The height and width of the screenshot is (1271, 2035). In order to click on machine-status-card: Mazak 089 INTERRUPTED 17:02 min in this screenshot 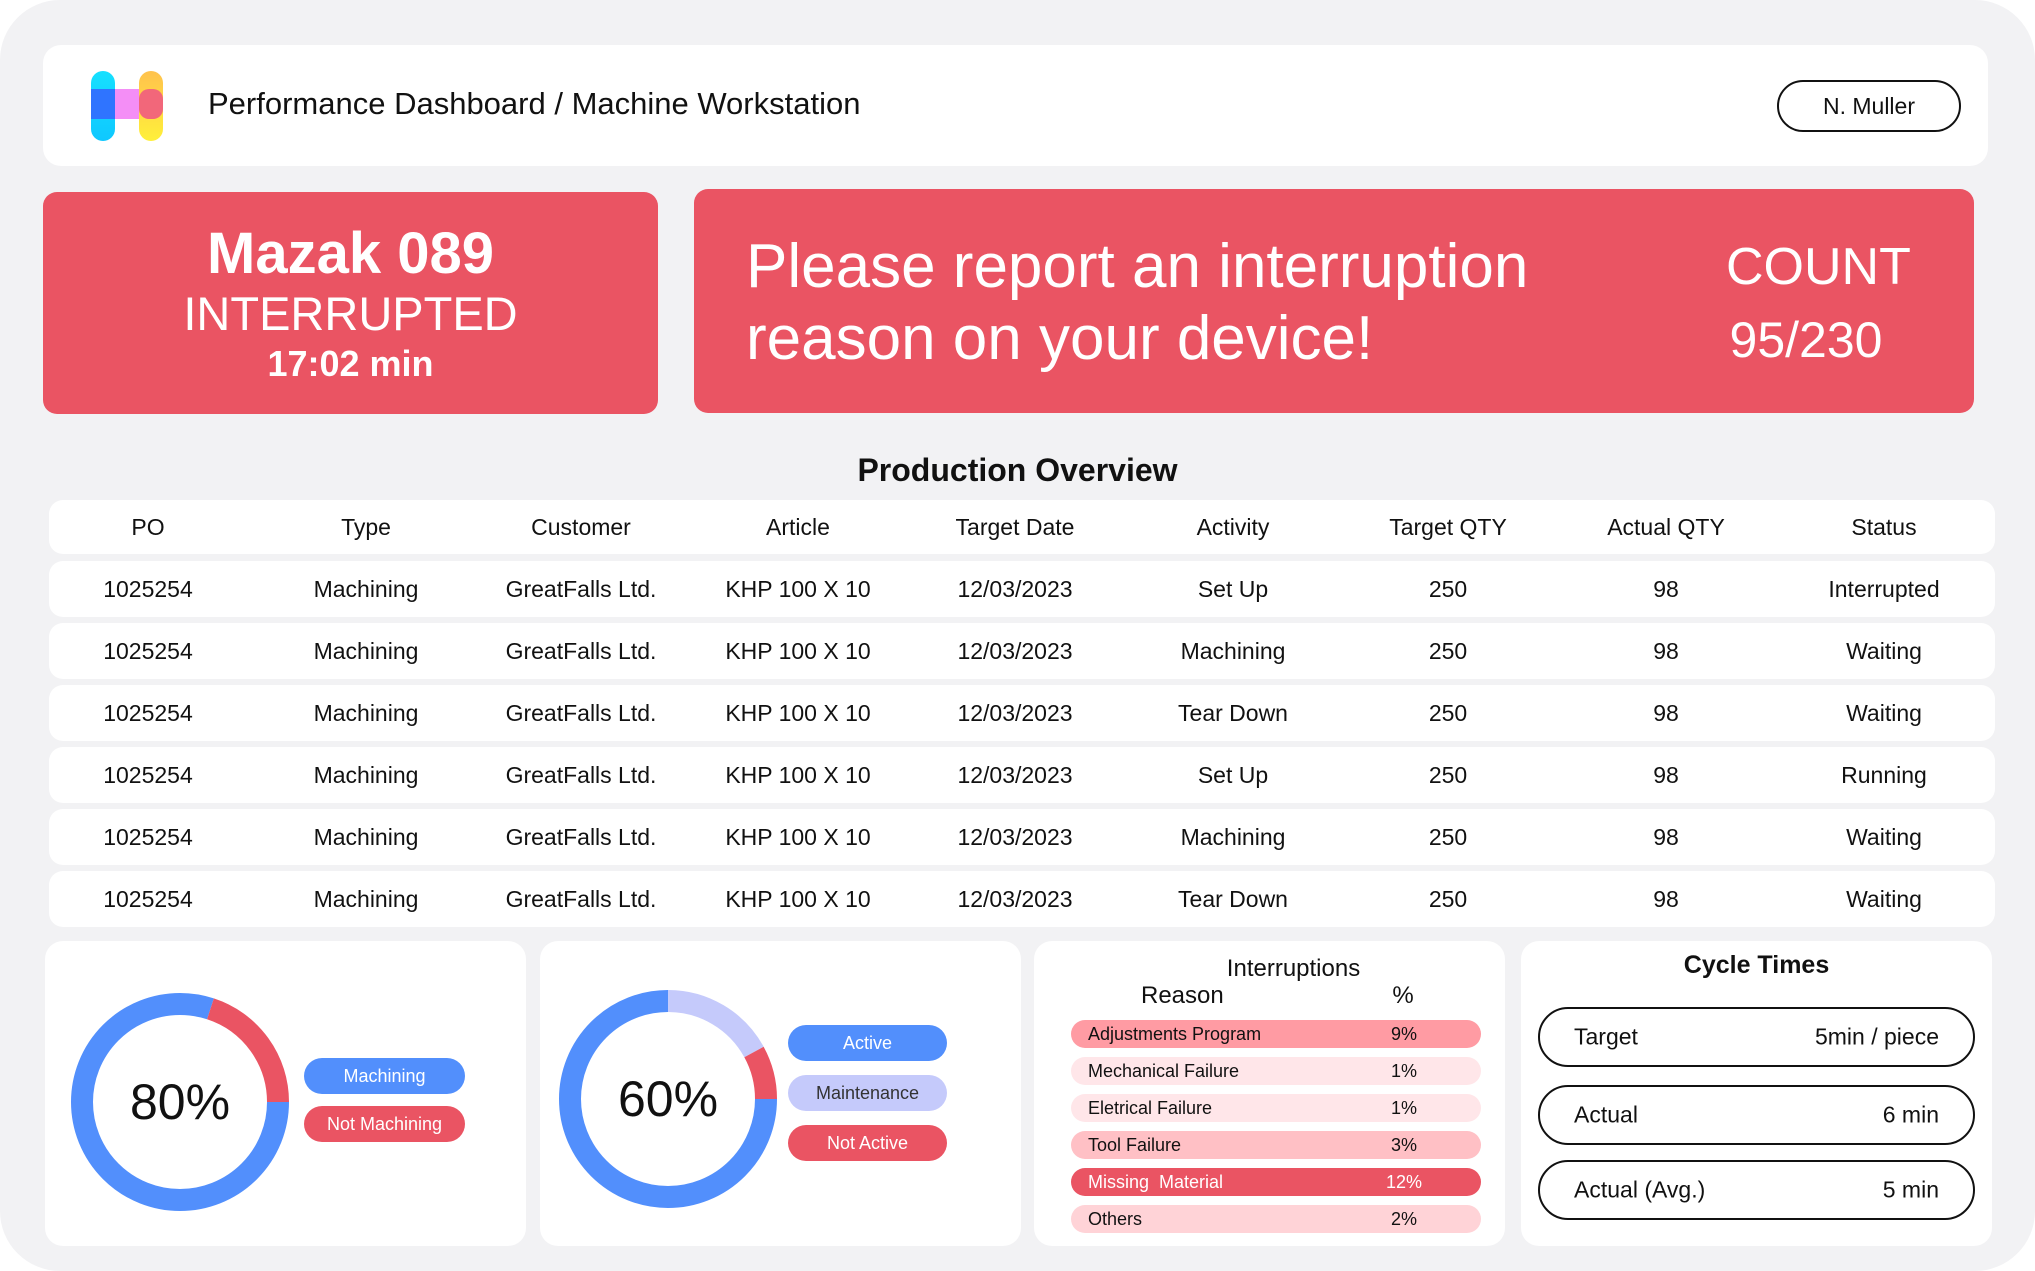, I will do `click(350, 303)`.